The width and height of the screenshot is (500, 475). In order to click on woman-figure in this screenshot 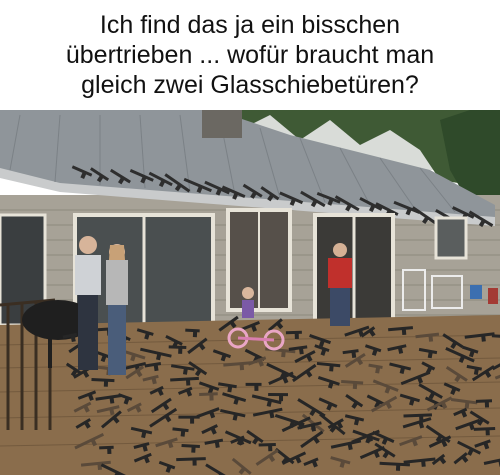, I will do `click(117, 309)`.